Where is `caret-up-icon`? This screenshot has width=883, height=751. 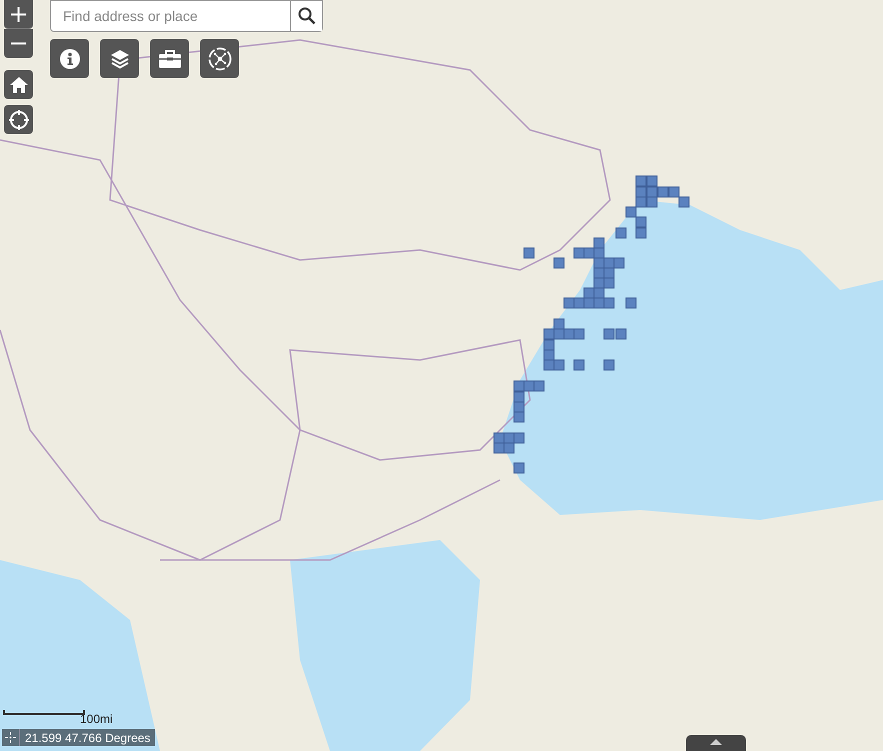
caret-up-icon is located at coordinates (716, 742).